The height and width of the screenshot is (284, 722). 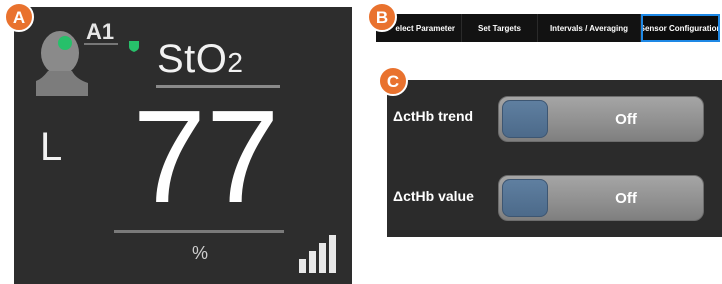 I want to click on callout-badge-a: A, so click(x=19, y=17).